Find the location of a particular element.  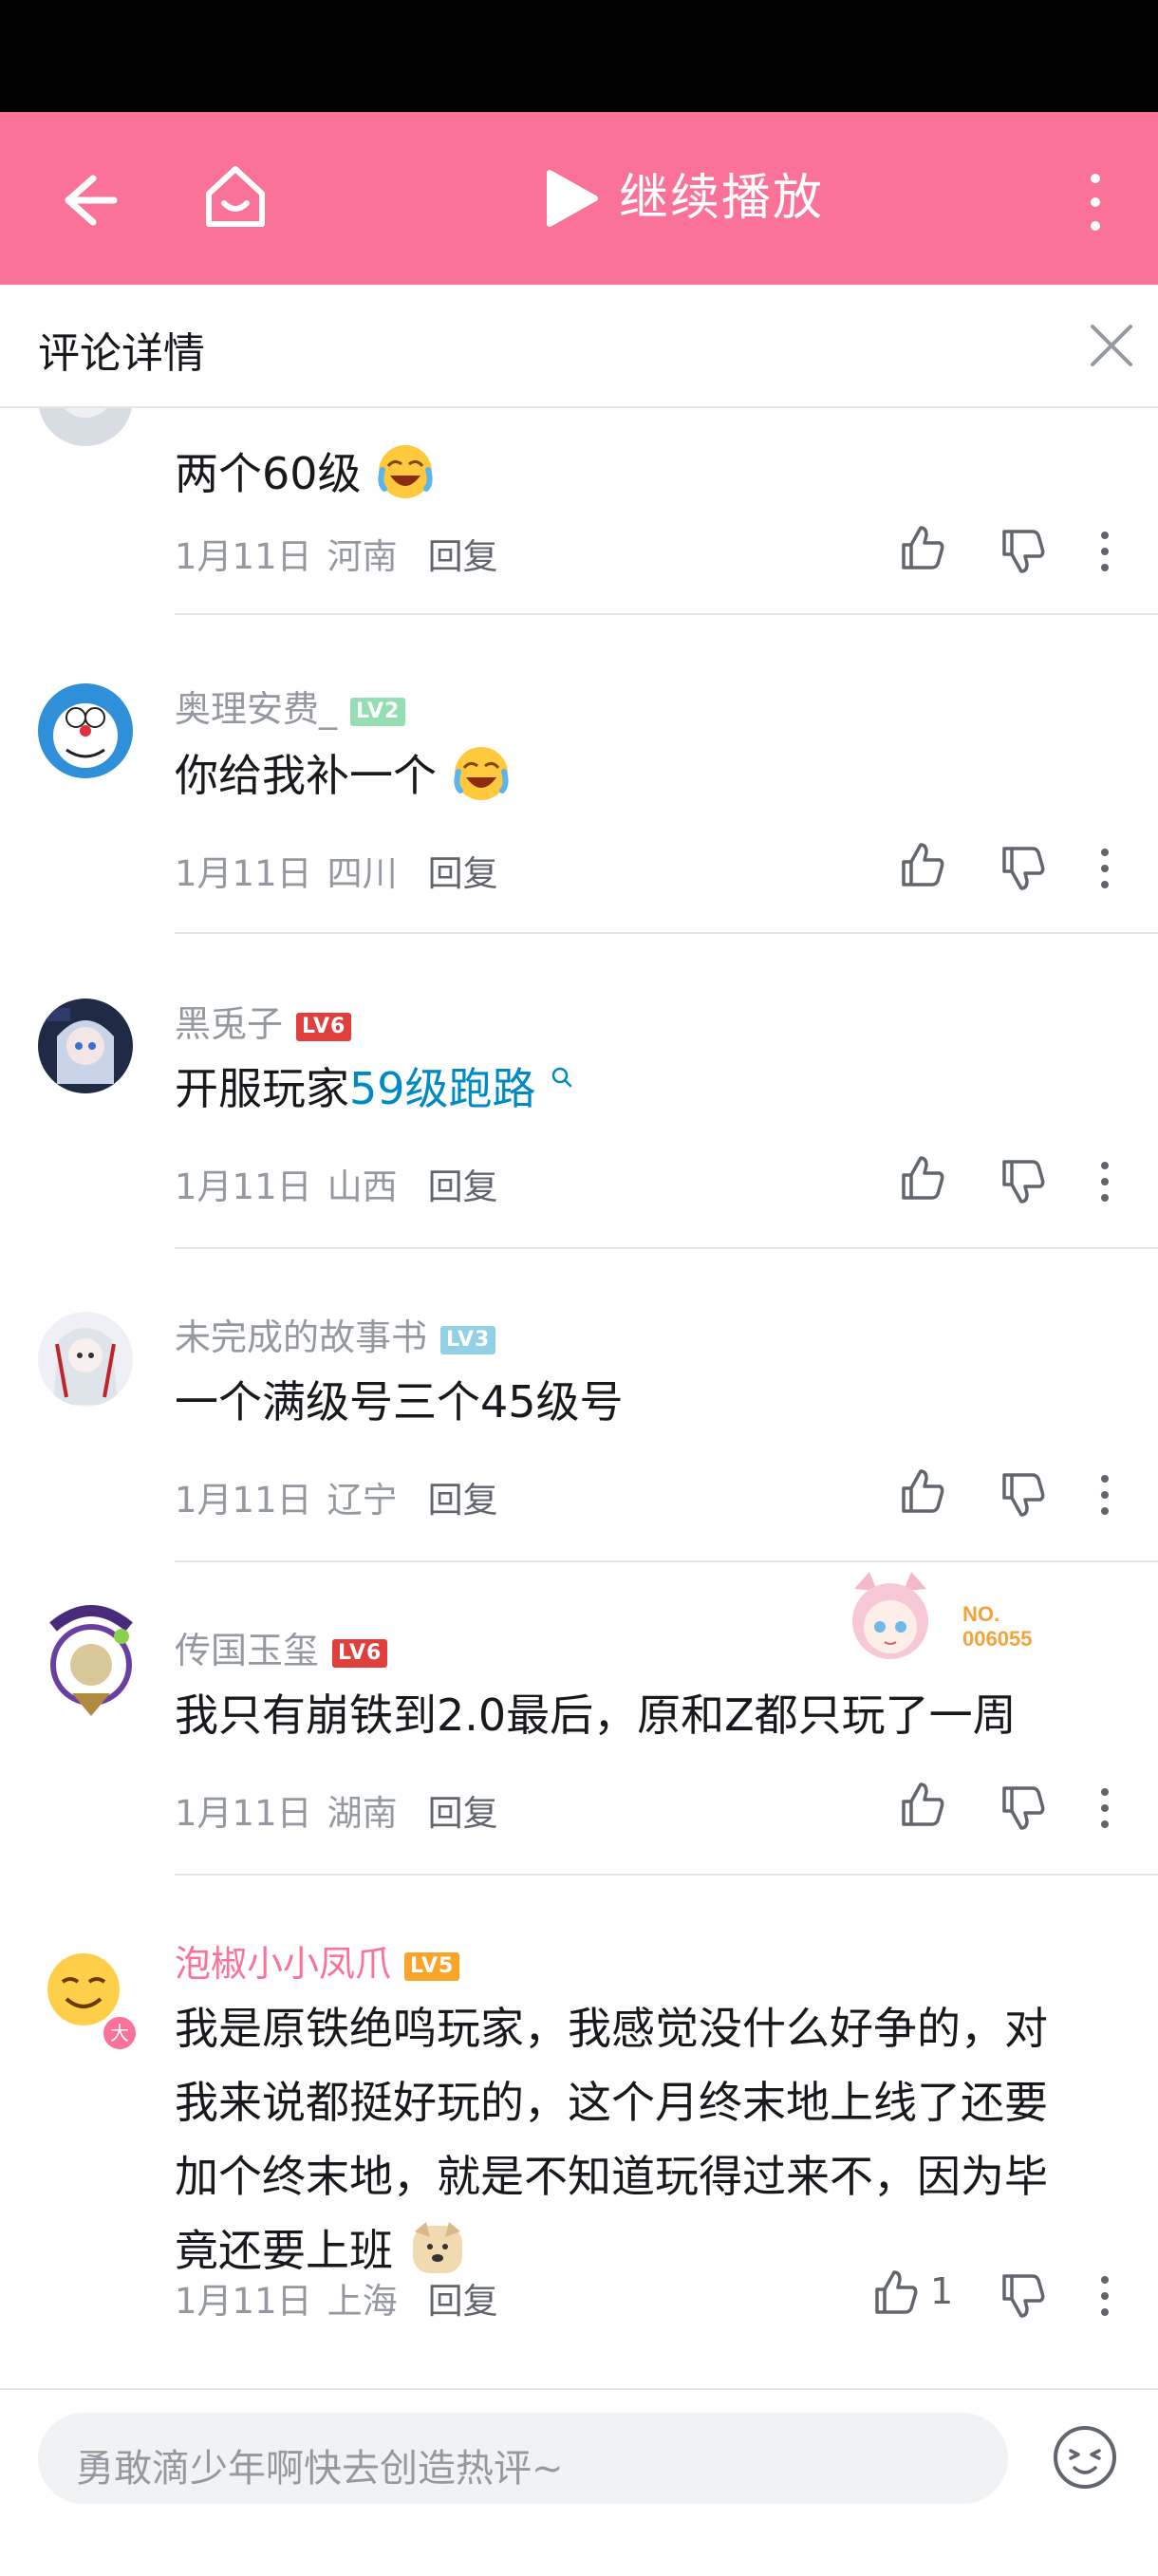

search-link: 59级跑路 is located at coordinates (442, 1088).